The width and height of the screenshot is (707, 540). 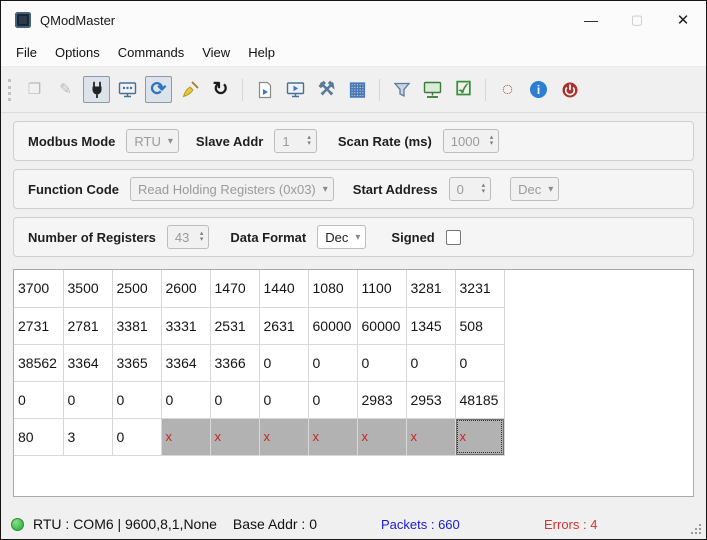 What do you see at coordinates (637, 19) in the screenshot?
I see `maximize-button: ▢` at bounding box center [637, 19].